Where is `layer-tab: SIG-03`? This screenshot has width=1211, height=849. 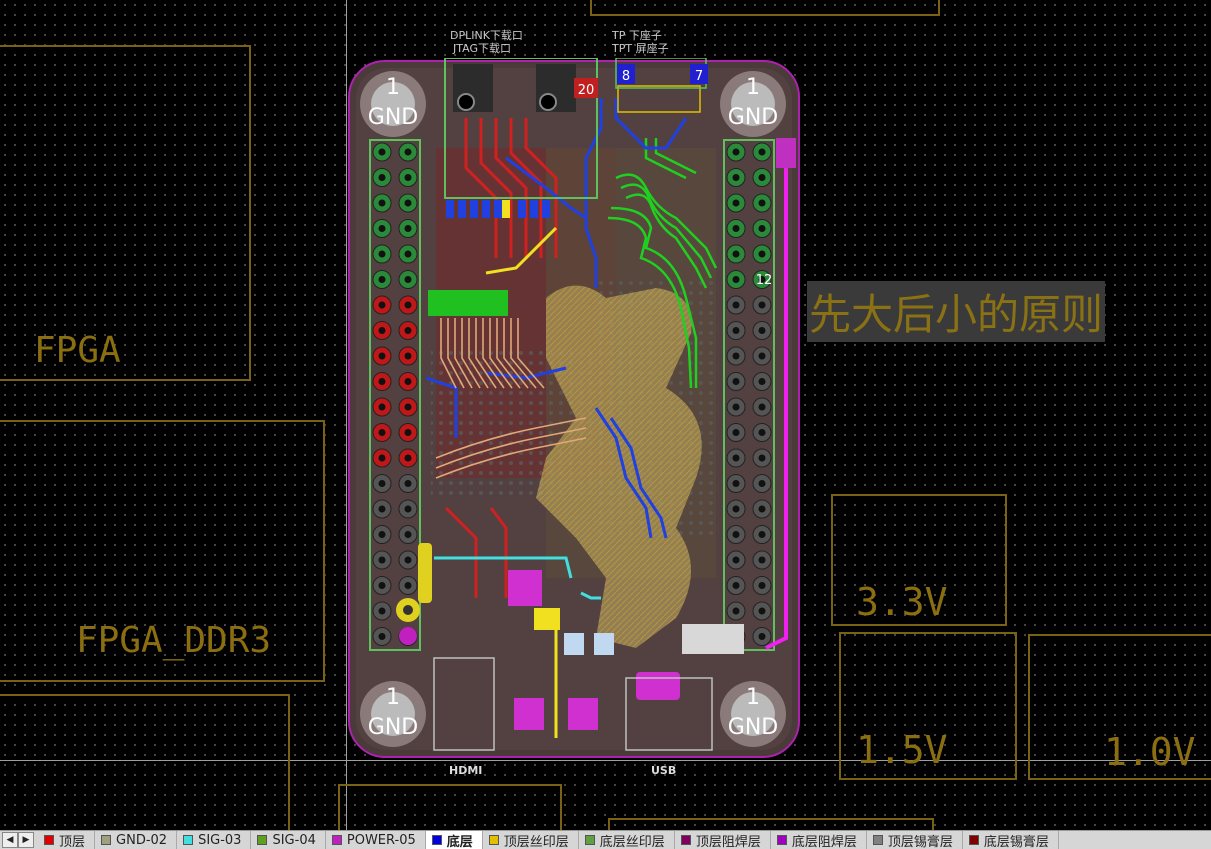 layer-tab: SIG-03 is located at coordinates (214, 840).